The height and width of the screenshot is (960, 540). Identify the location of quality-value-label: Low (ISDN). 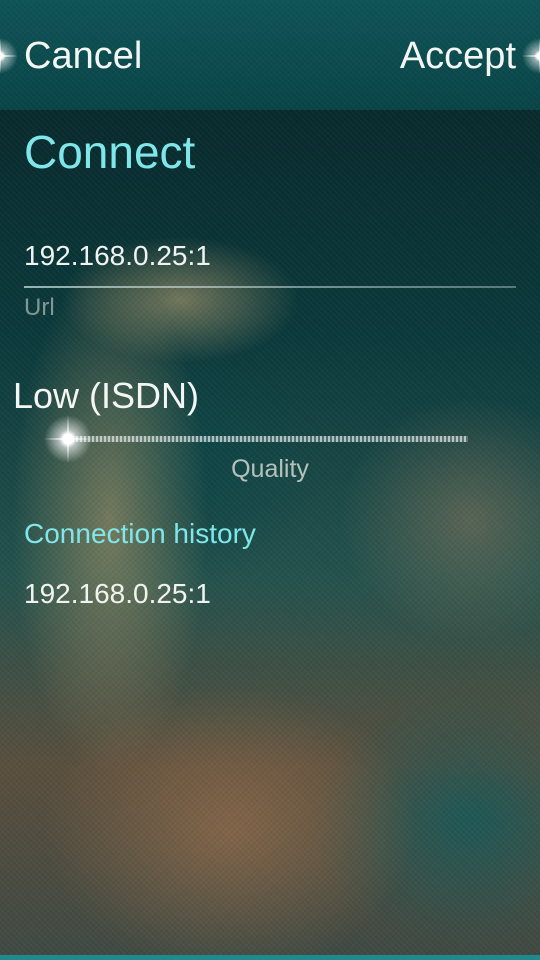
(106, 395).